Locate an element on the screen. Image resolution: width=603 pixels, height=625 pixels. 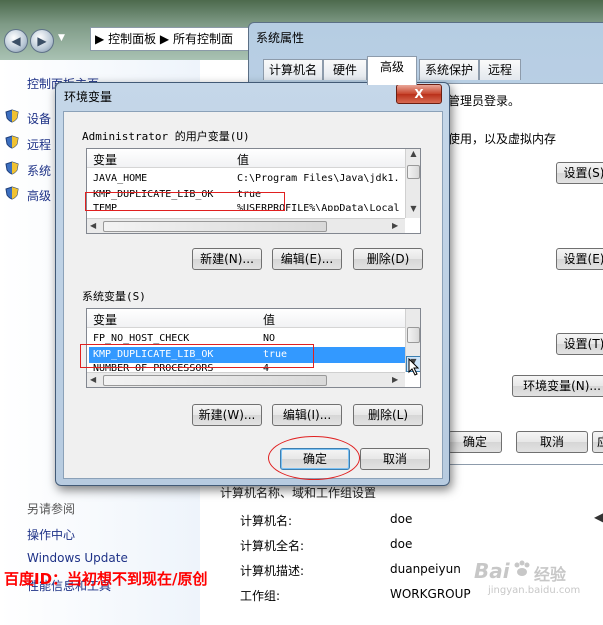
paw-icon is located at coordinates (522, 569).